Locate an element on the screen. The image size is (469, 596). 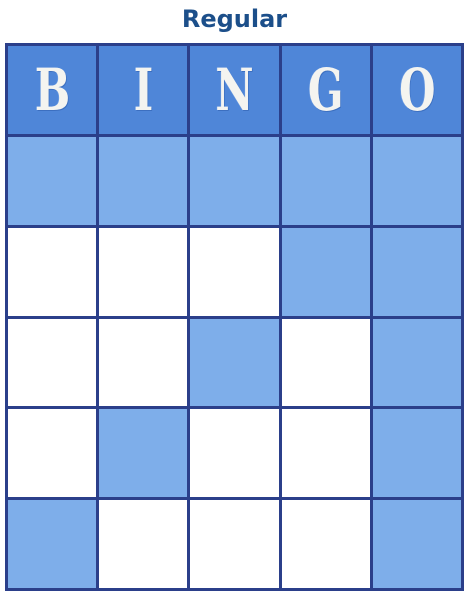
header-cell-b: B is located at coordinates (52, 90).